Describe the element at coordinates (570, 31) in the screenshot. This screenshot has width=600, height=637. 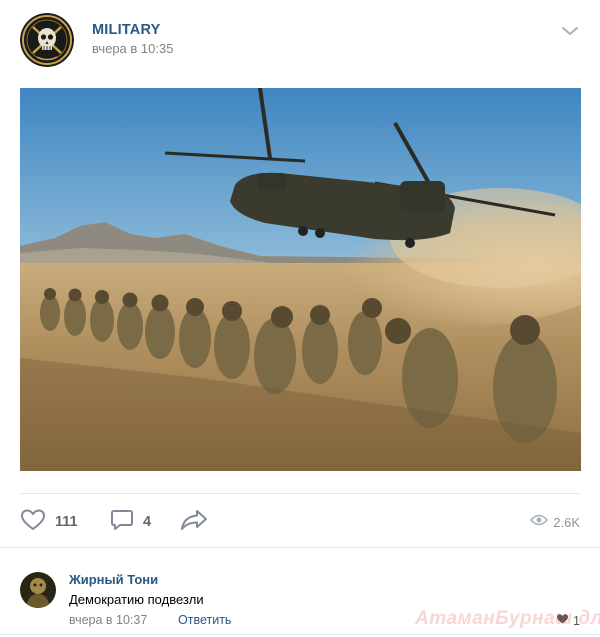
I see `chevron-down-icon` at that location.